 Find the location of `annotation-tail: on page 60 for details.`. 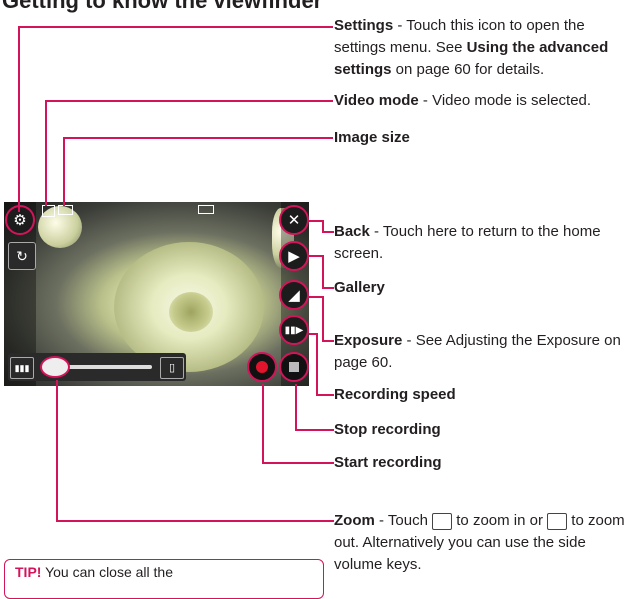

annotation-tail: on page 60 for details. is located at coordinates (468, 69).